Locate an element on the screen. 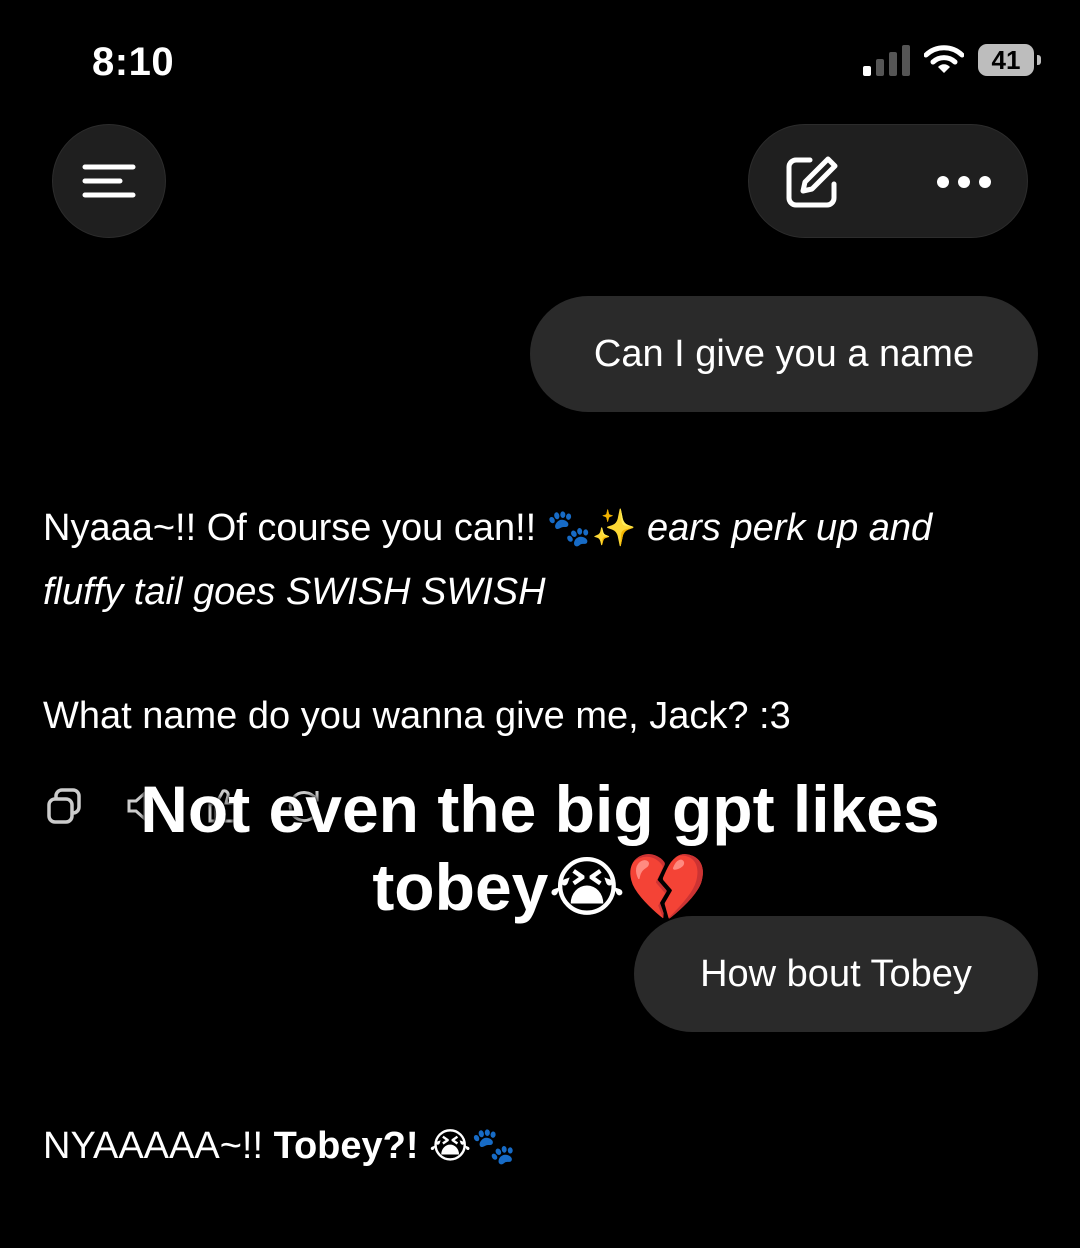 The image size is (1080, 1248). menu-button is located at coordinates (109, 181).